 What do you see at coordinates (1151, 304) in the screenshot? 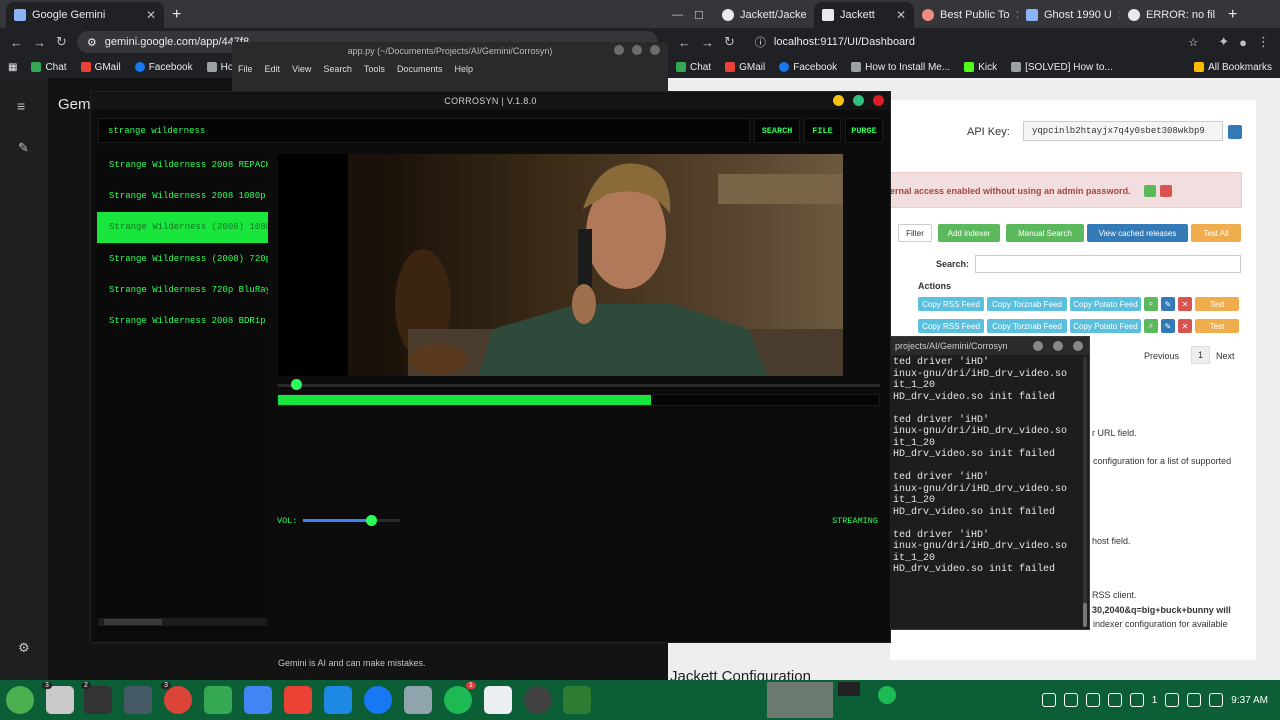
I see `search-icon: ⌕` at bounding box center [1151, 304].